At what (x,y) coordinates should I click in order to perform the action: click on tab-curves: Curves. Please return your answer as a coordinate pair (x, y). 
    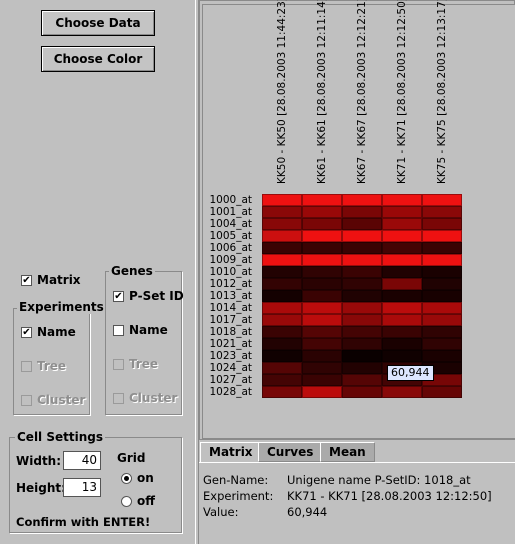
    Looking at the image, I should click on (290, 452).